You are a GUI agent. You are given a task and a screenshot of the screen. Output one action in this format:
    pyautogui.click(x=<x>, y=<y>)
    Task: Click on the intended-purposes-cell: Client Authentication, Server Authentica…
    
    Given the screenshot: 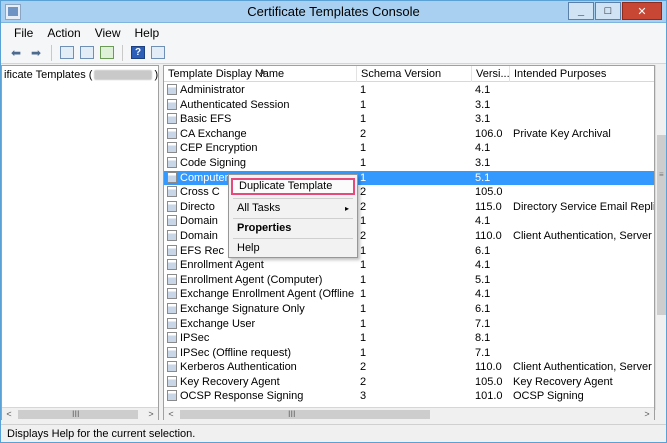 What is the action you would take?
    pyautogui.click(x=583, y=235)
    